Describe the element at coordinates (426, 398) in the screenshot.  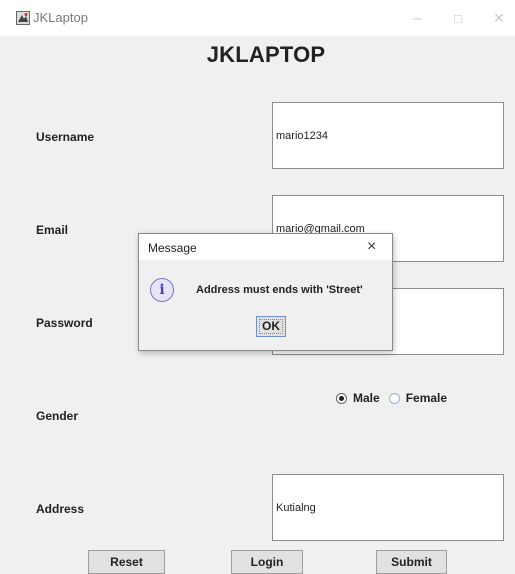
I see `female-radio-label: Female` at that location.